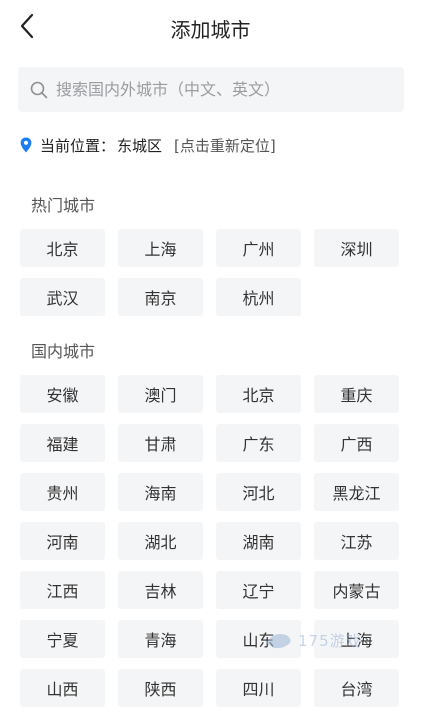 The width and height of the screenshot is (421, 720). What do you see at coordinates (258, 590) in the screenshot?
I see `city-item: 辽宁` at bounding box center [258, 590].